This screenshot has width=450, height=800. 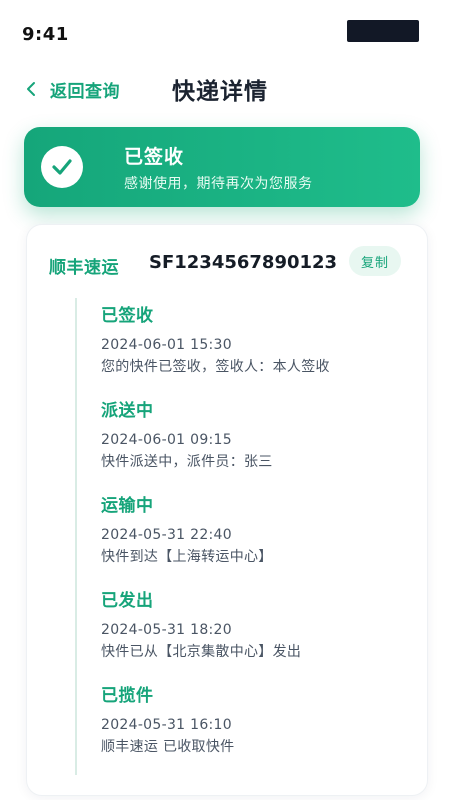 I want to click on event-time: 2024-05-31 16:10, so click(x=166, y=725).